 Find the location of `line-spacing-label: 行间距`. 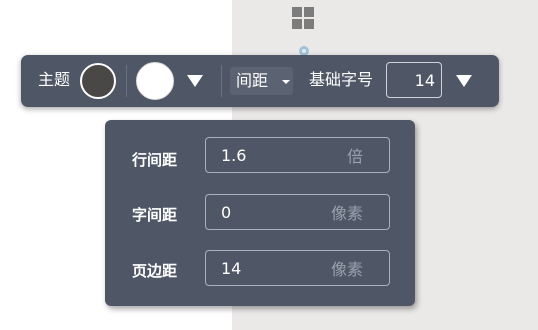

line-spacing-label: 行间距 is located at coordinates (155, 160).